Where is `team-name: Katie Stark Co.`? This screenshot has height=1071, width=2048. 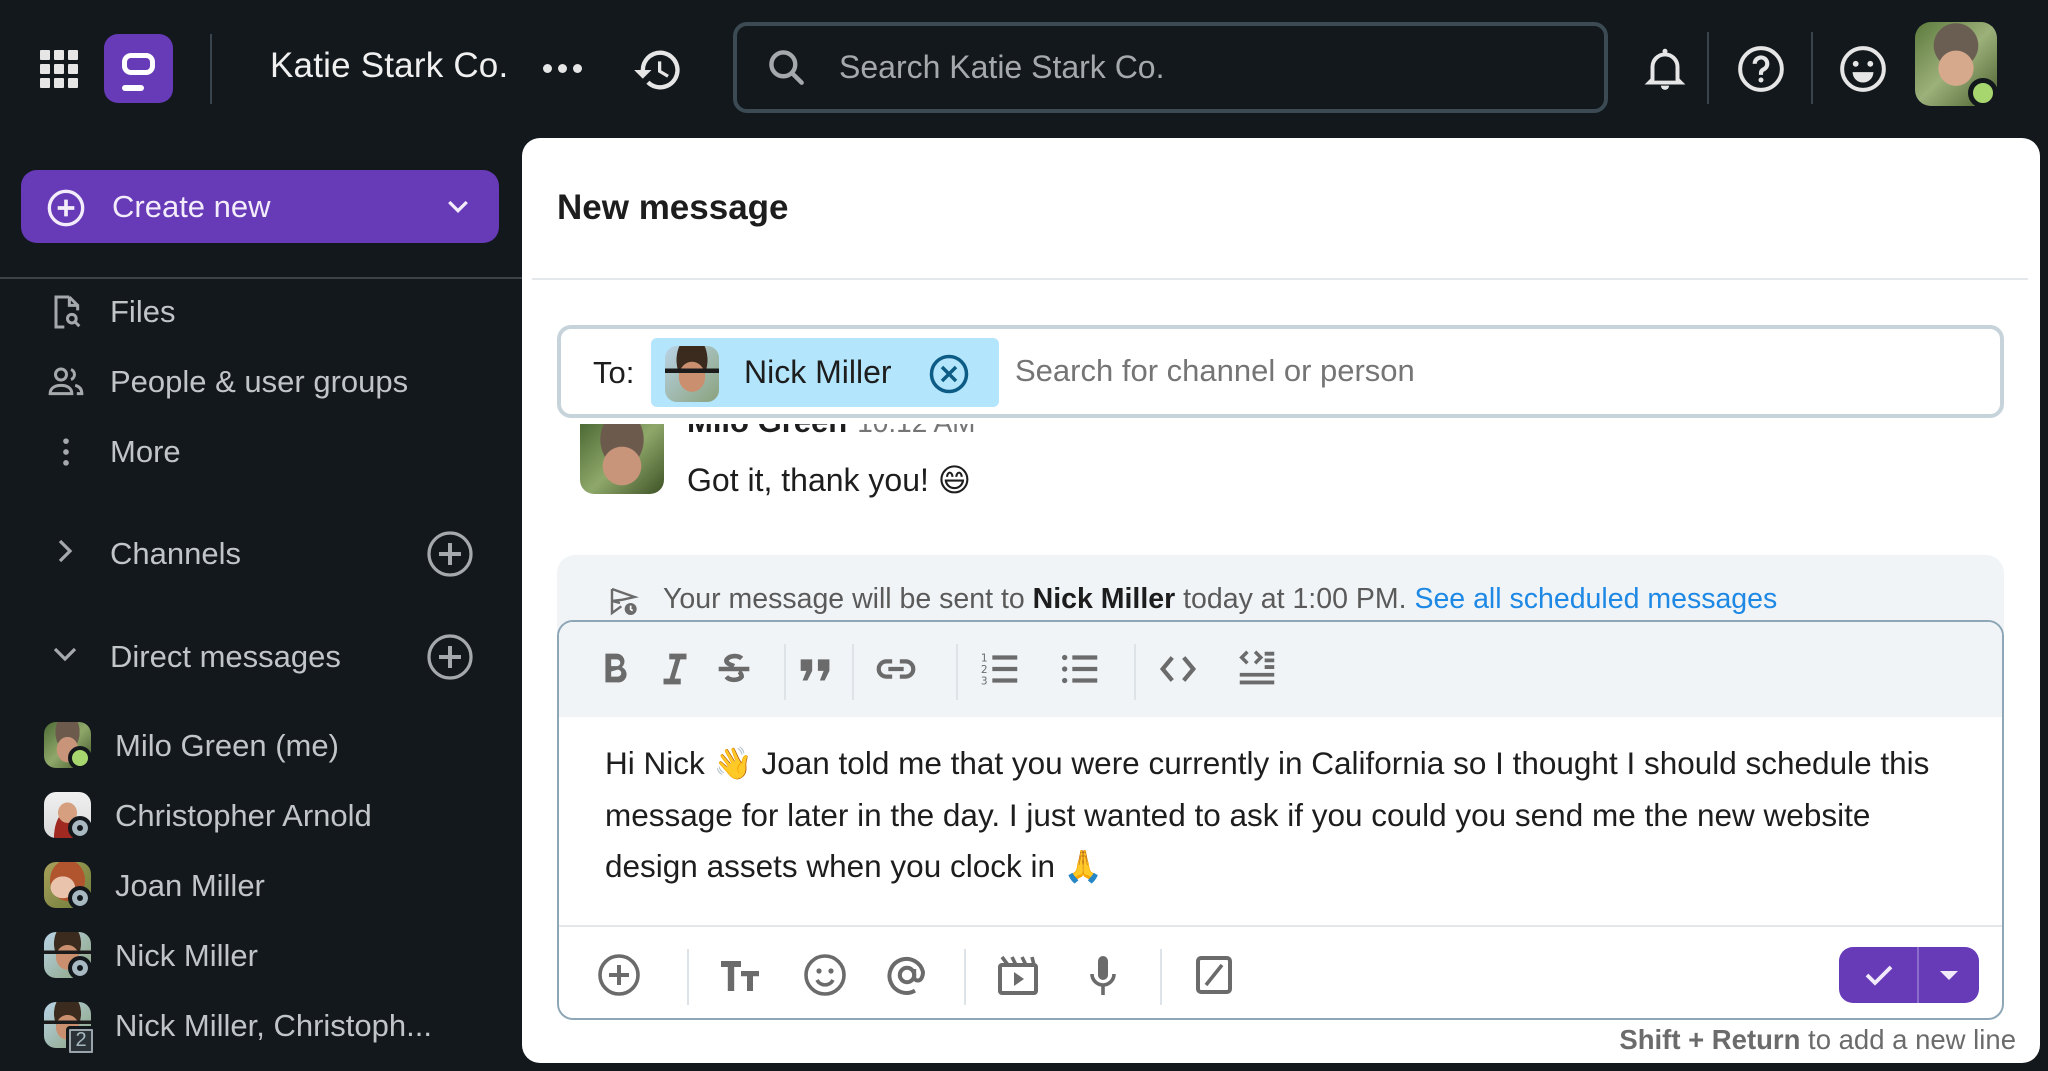 team-name: Katie Stark Co. is located at coordinates (389, 66).